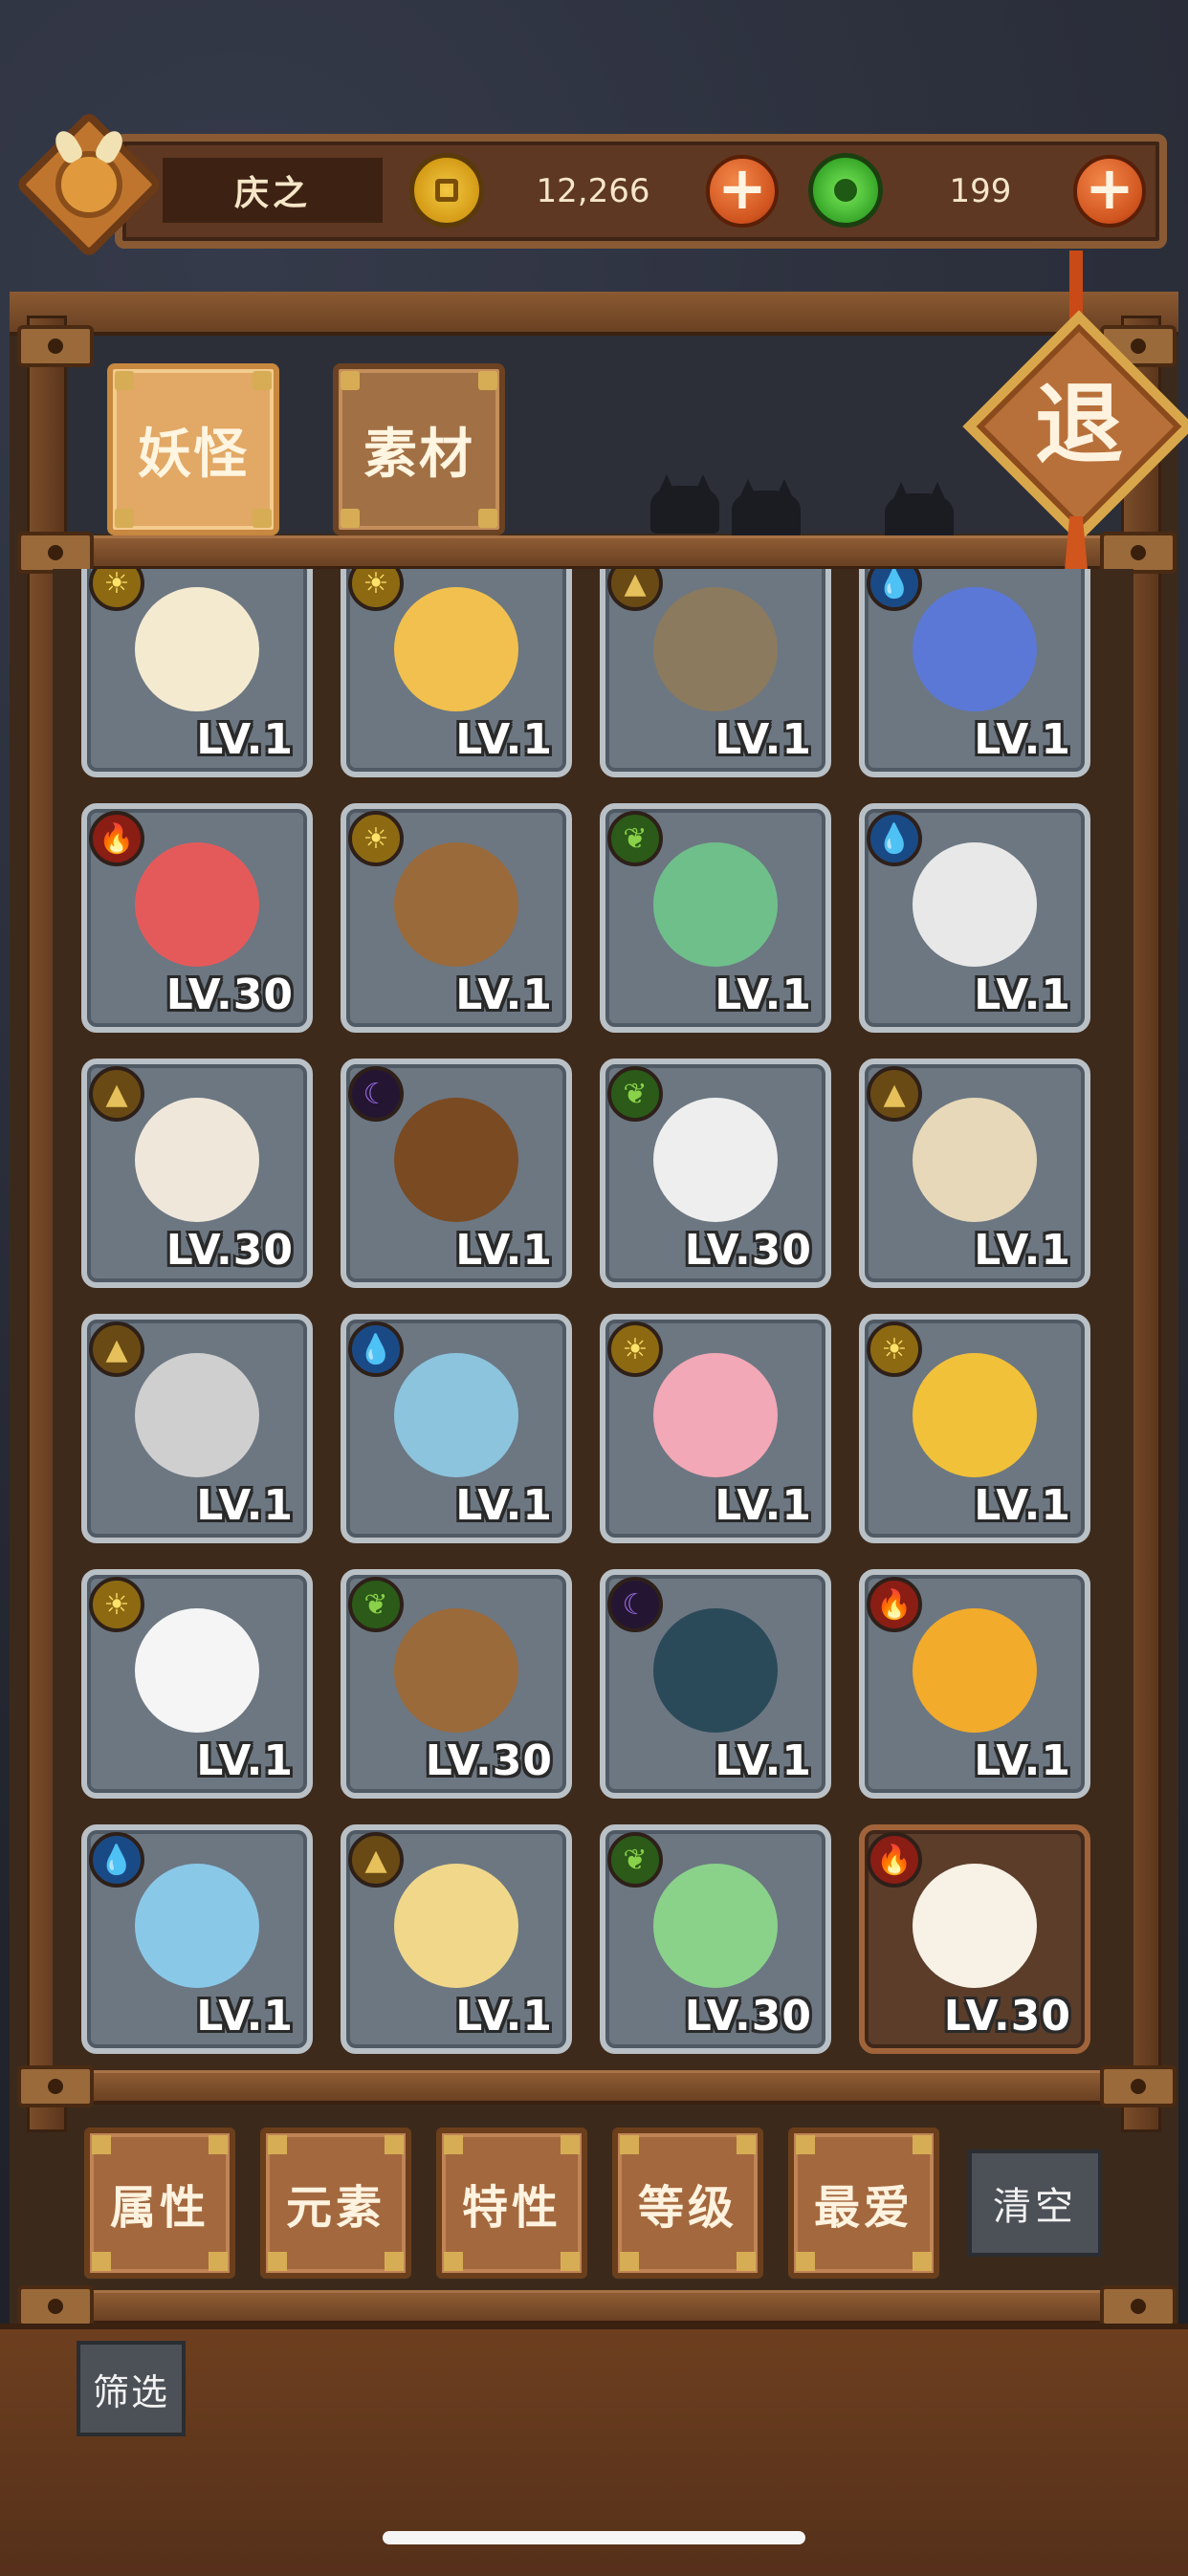  What do you see at coordinates (89, 184) in the screenshot?
I see `player-avatar` at bounding box center [89, 184].